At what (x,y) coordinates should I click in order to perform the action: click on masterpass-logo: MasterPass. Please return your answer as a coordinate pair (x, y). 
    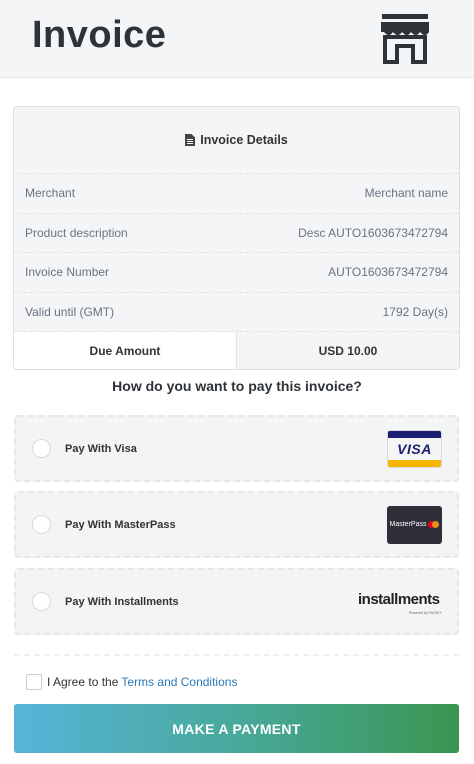
    Looking at the image, I should click on (414, 524).